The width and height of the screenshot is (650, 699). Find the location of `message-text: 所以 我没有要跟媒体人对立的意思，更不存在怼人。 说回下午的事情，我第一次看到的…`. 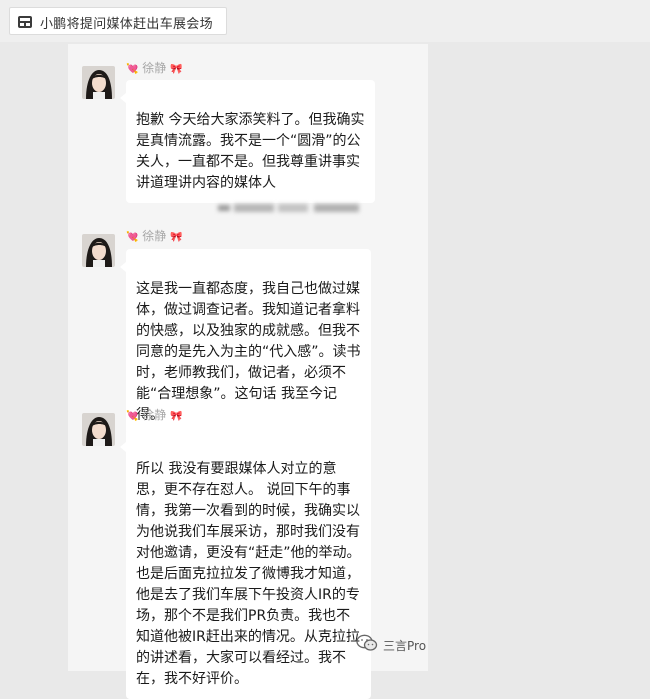

message-text: 所以 我没有要跟媒体人对立的意思，更不存在怼人。 说回下午的事情，我第一次看到的… is located at coordinates (248, 574).